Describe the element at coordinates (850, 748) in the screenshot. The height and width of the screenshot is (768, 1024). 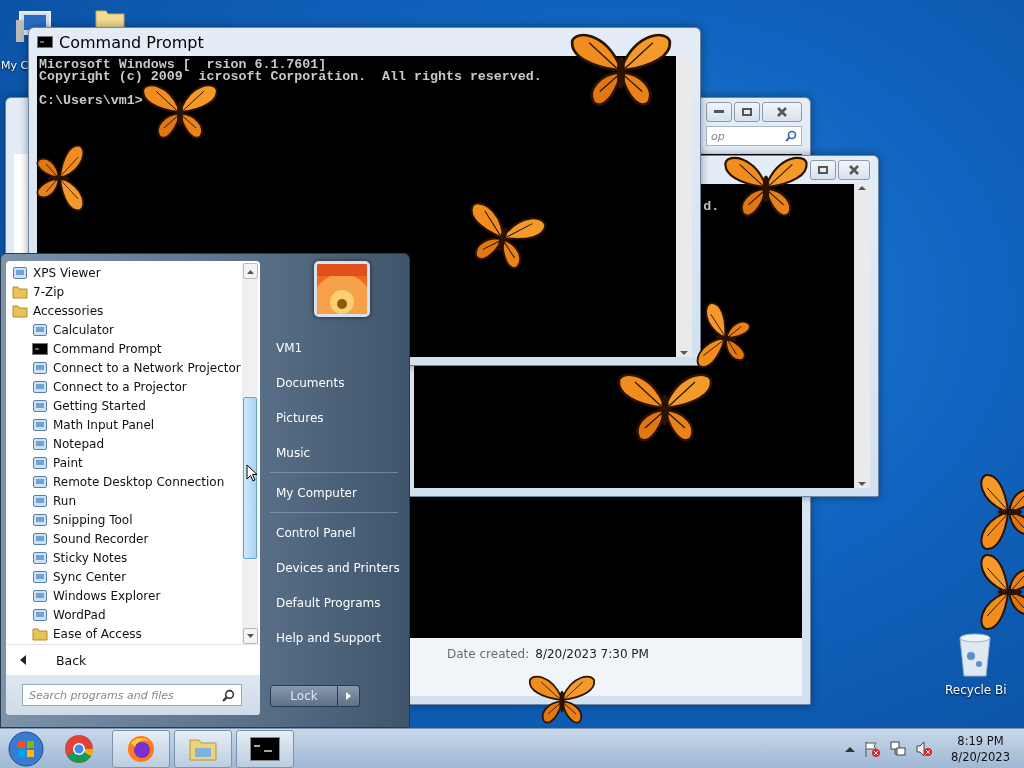
I see `show-hidden-icons-icon` at that location.